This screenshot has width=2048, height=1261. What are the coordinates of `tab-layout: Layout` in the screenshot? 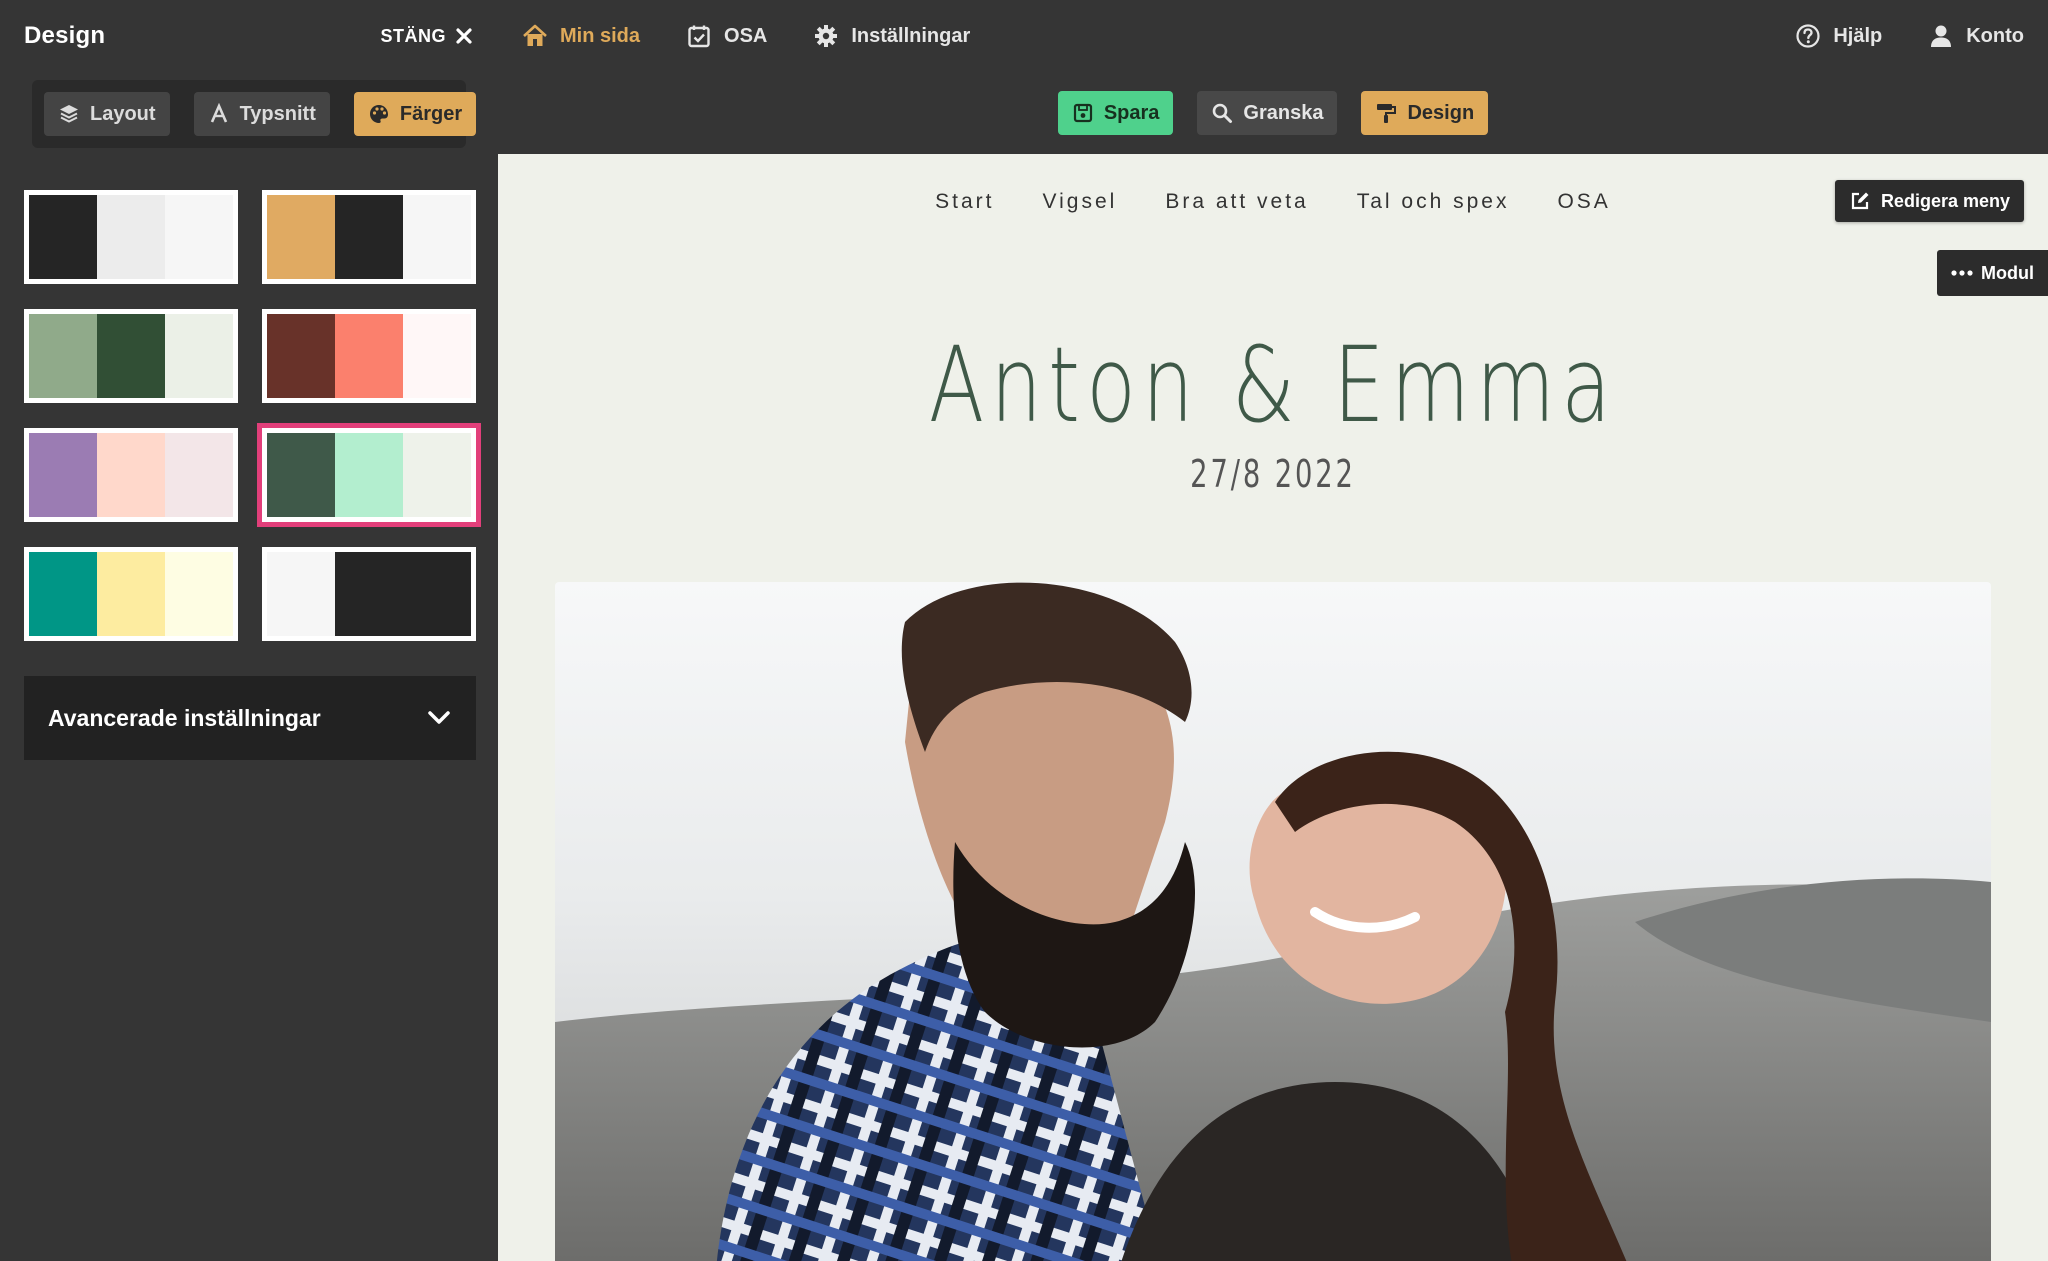 It's located at (107, 114).